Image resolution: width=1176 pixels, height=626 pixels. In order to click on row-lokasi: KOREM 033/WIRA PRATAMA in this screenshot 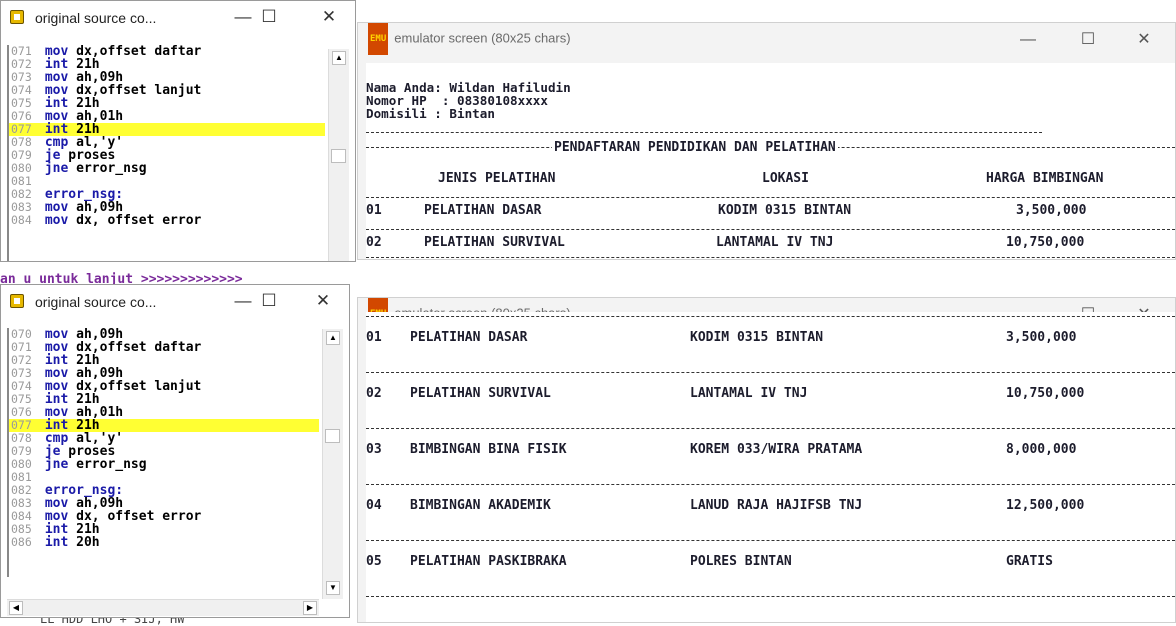, I will do `click(776, 449)`.